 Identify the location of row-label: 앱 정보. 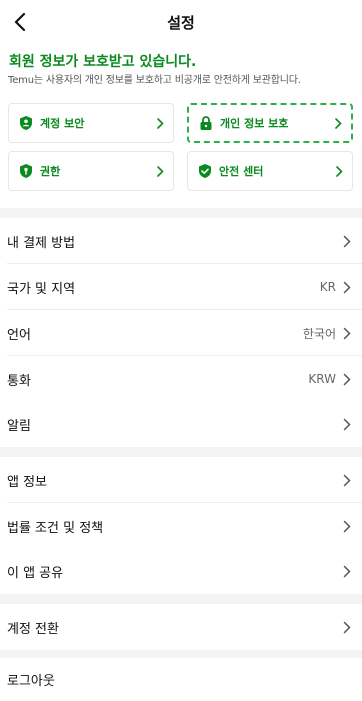
(27, 482).